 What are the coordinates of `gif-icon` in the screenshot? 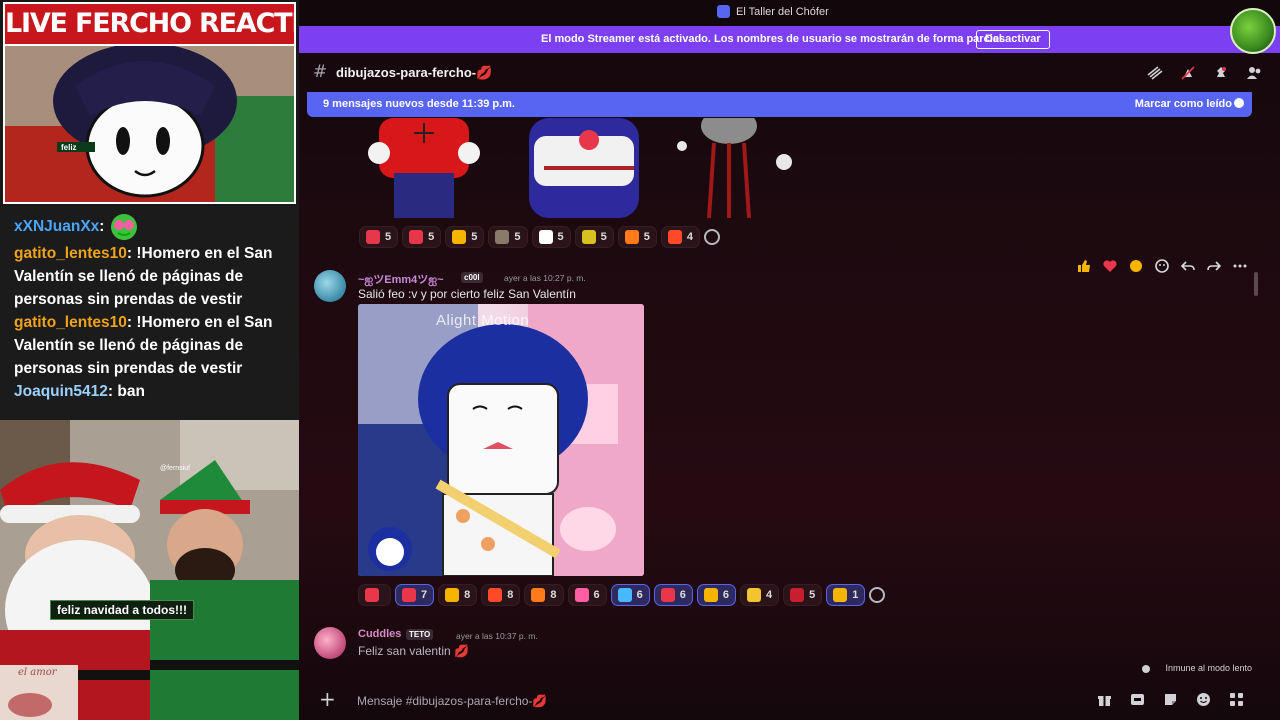 It's located at (1137, 699).